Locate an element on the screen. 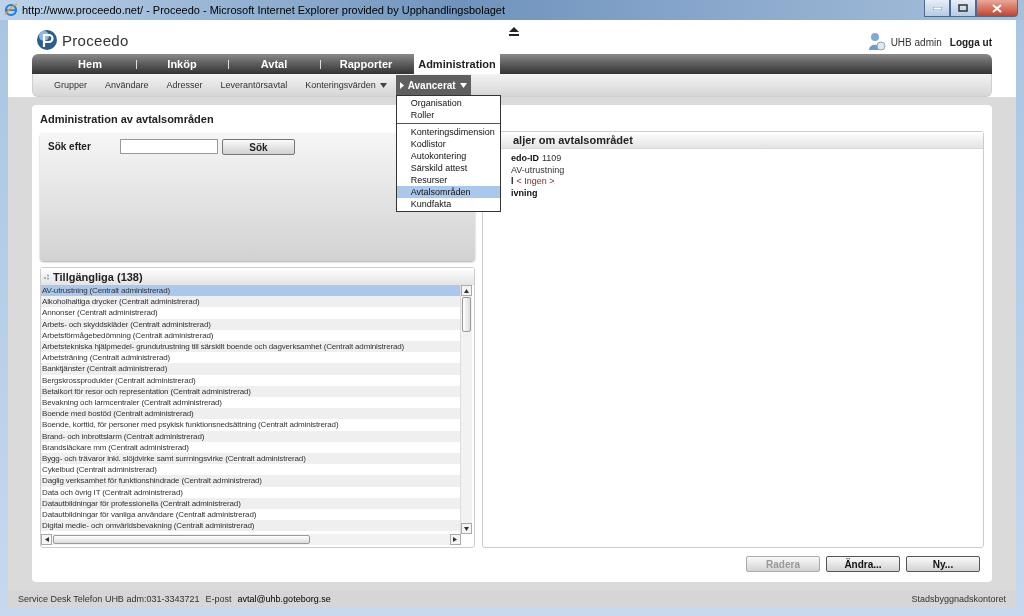 The height and width of the screenshot is (616, 1024). logout-link: Logga ut is located at coordinates (970, 42).